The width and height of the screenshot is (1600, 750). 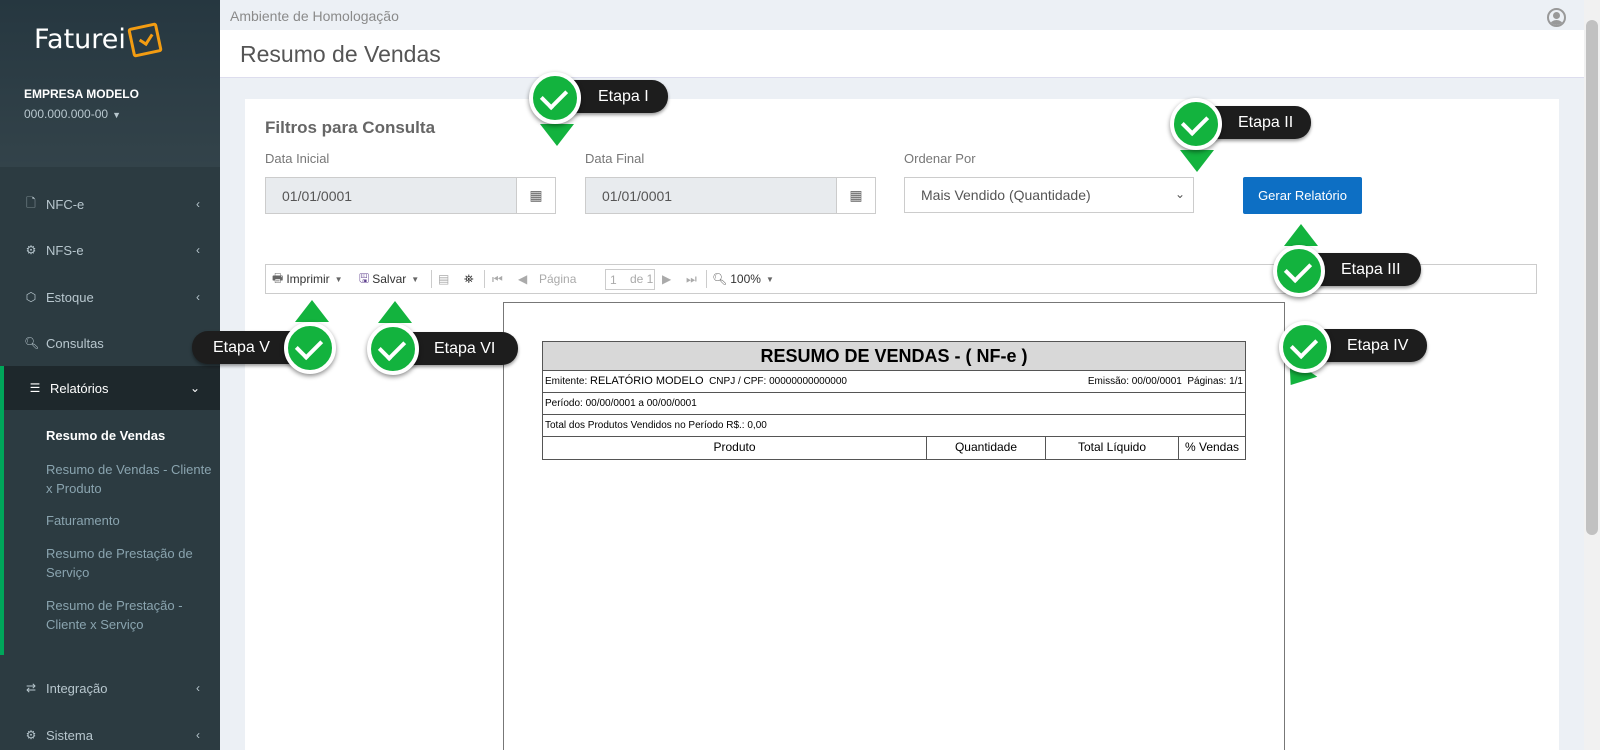 What do you see at coordinates (902, 15) in the screenshot?
I see `top-bar: Ambiente de Homologação` at bounding box center [902, 15].